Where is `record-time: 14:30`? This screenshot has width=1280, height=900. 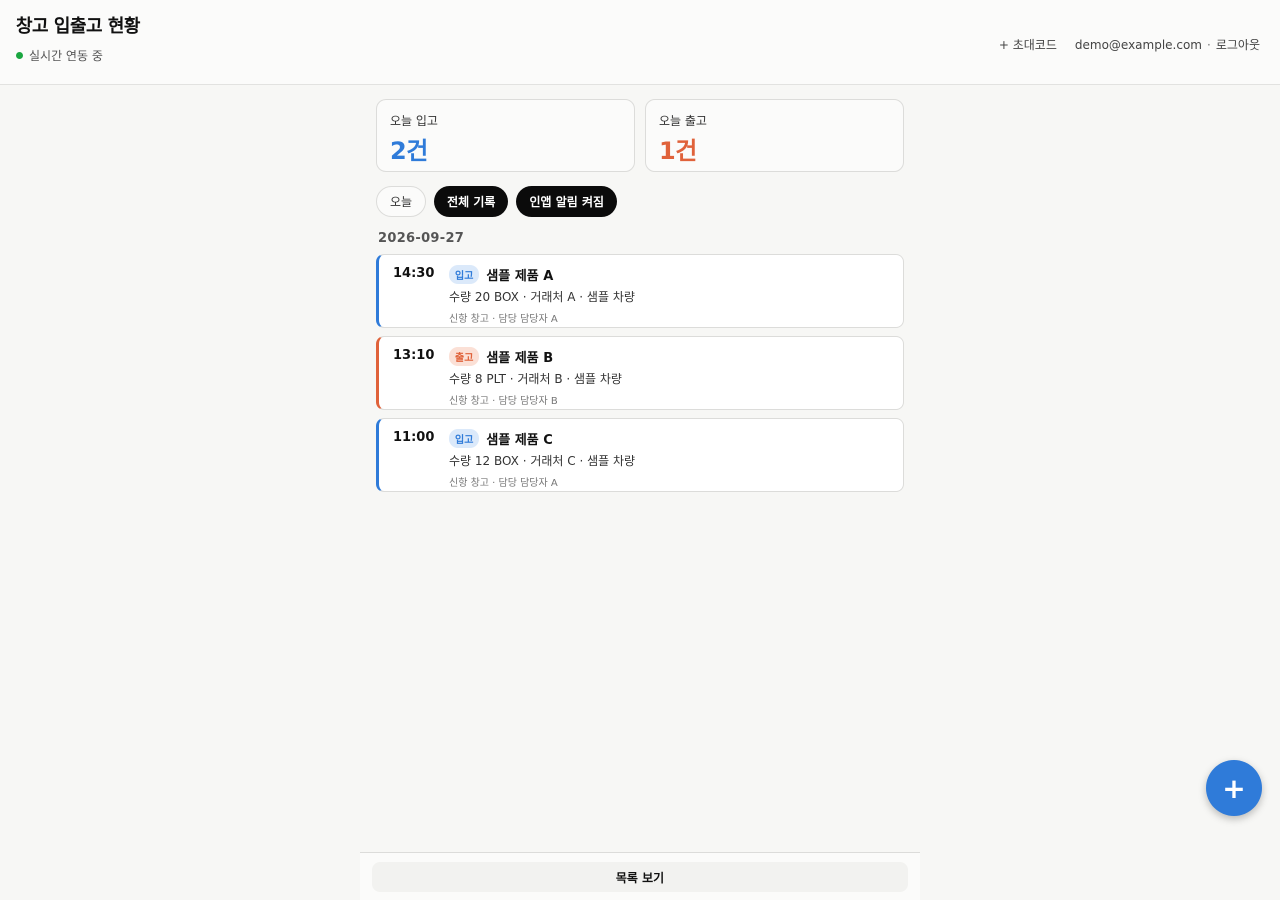 record-time: 14:30 is located at coordinates (414, 273).